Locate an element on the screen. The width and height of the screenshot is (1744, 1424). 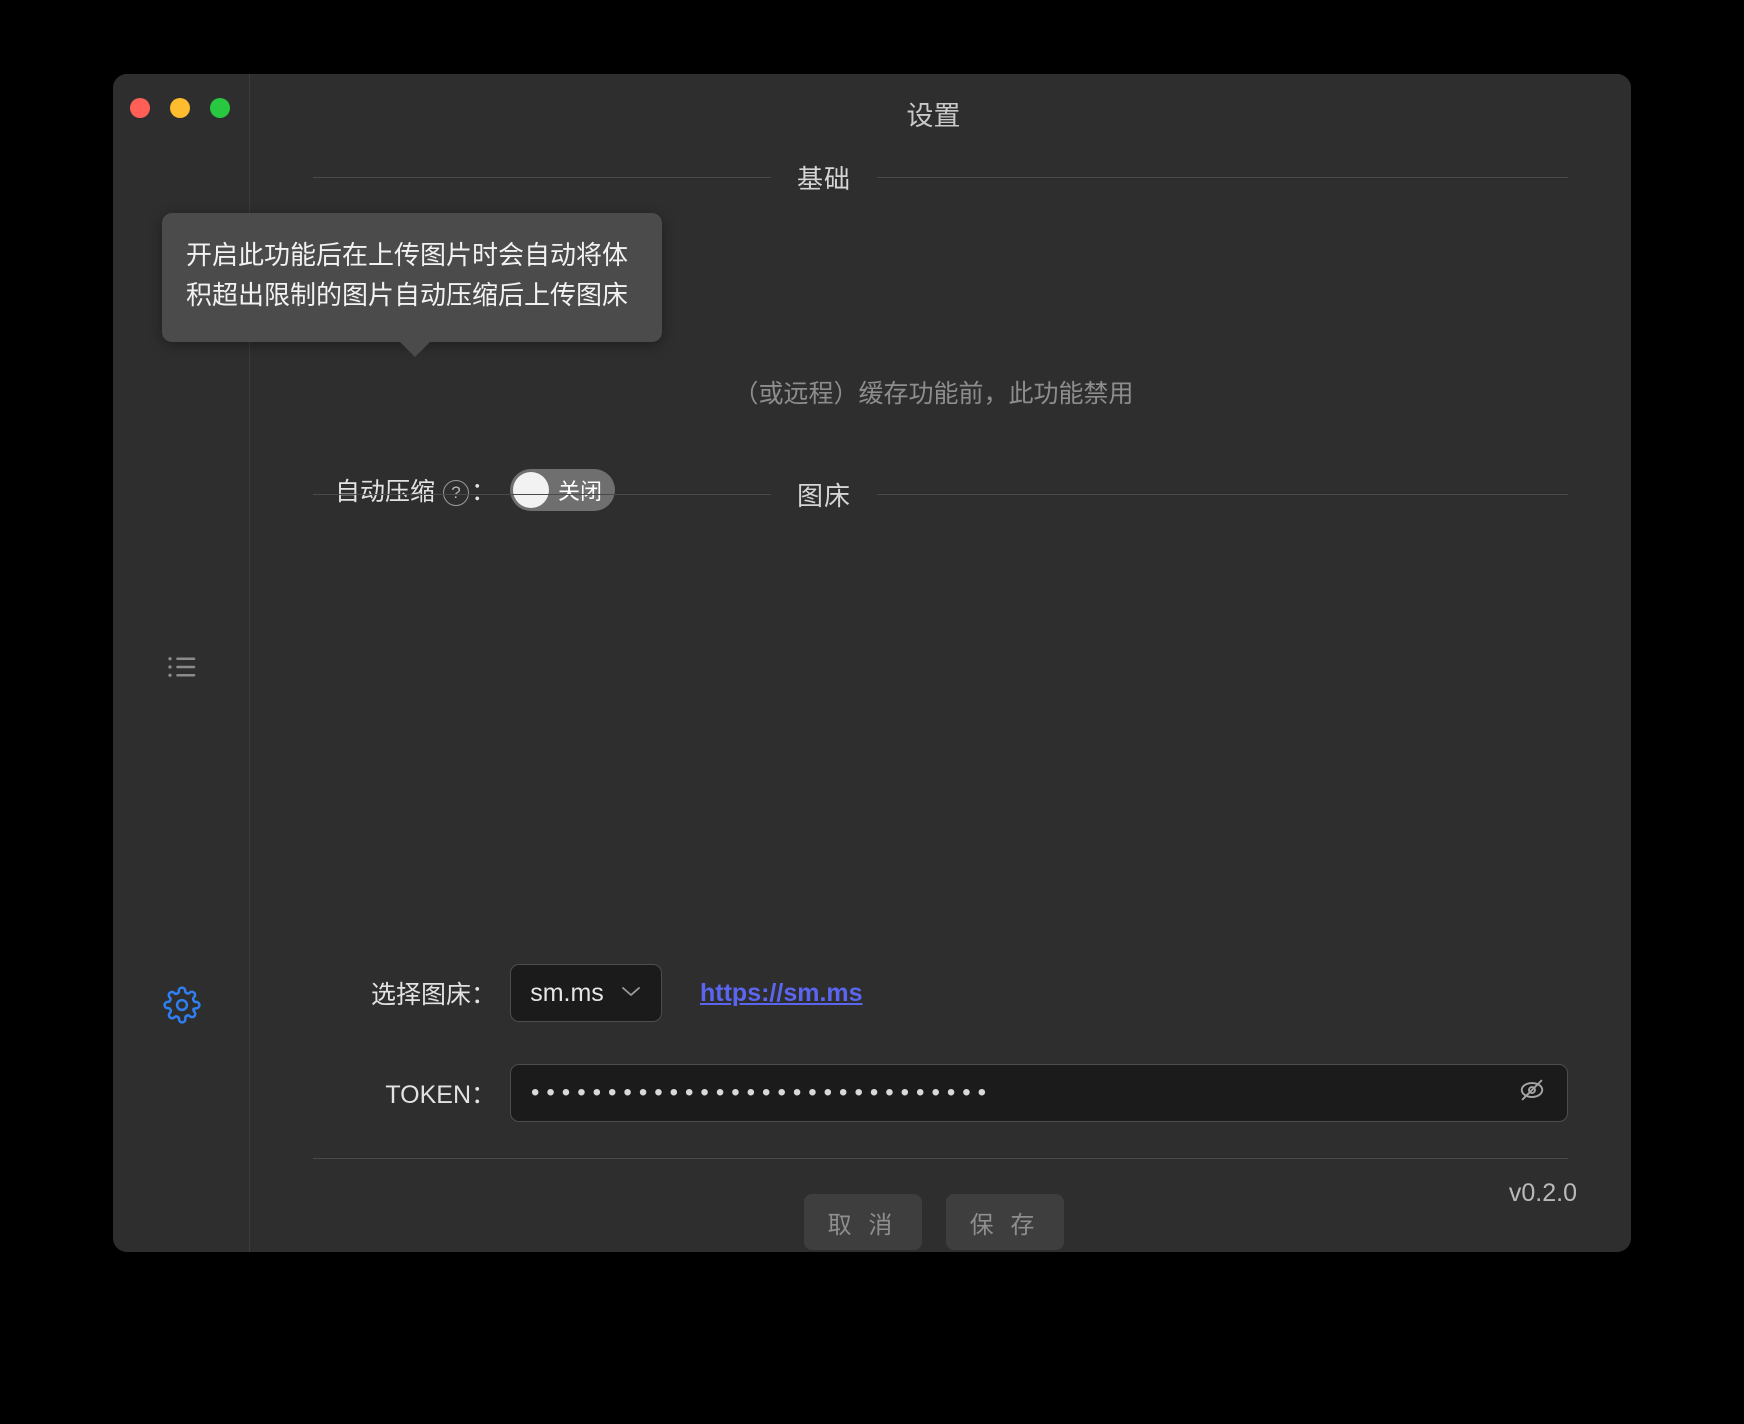
sidebar-item-gallery is located at coordinates (181, 669).